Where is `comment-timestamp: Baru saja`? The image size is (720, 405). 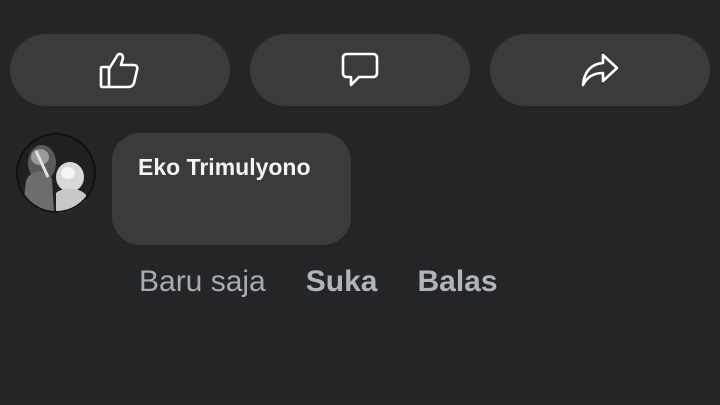 comment-timestamp: Baru saja is located at coordinates (202, 281).